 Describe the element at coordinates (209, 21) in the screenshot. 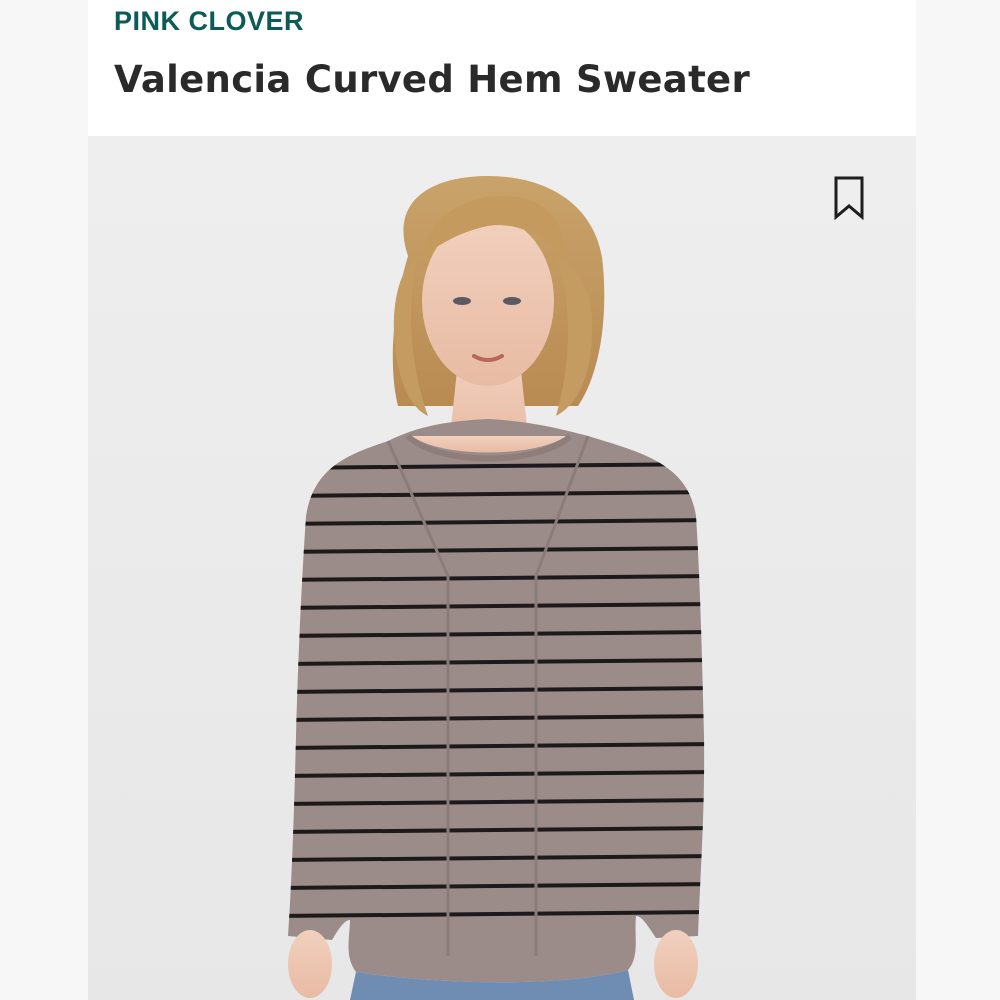

I see `brand-name: PINK CLOVER` at that location.